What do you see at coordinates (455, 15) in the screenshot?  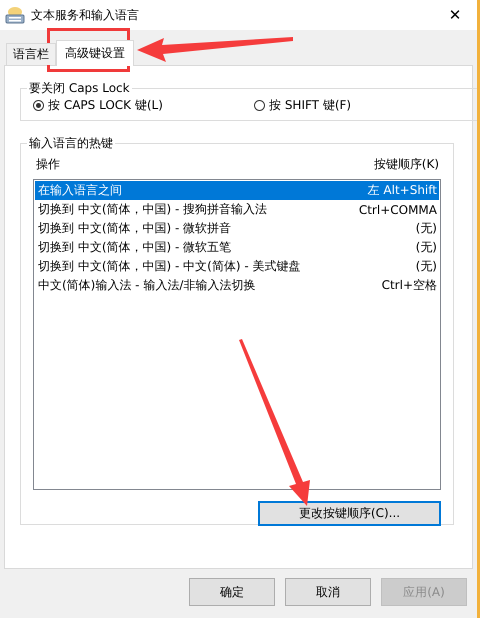 I see `close-button: ✕` at bounding box center [455, 15].